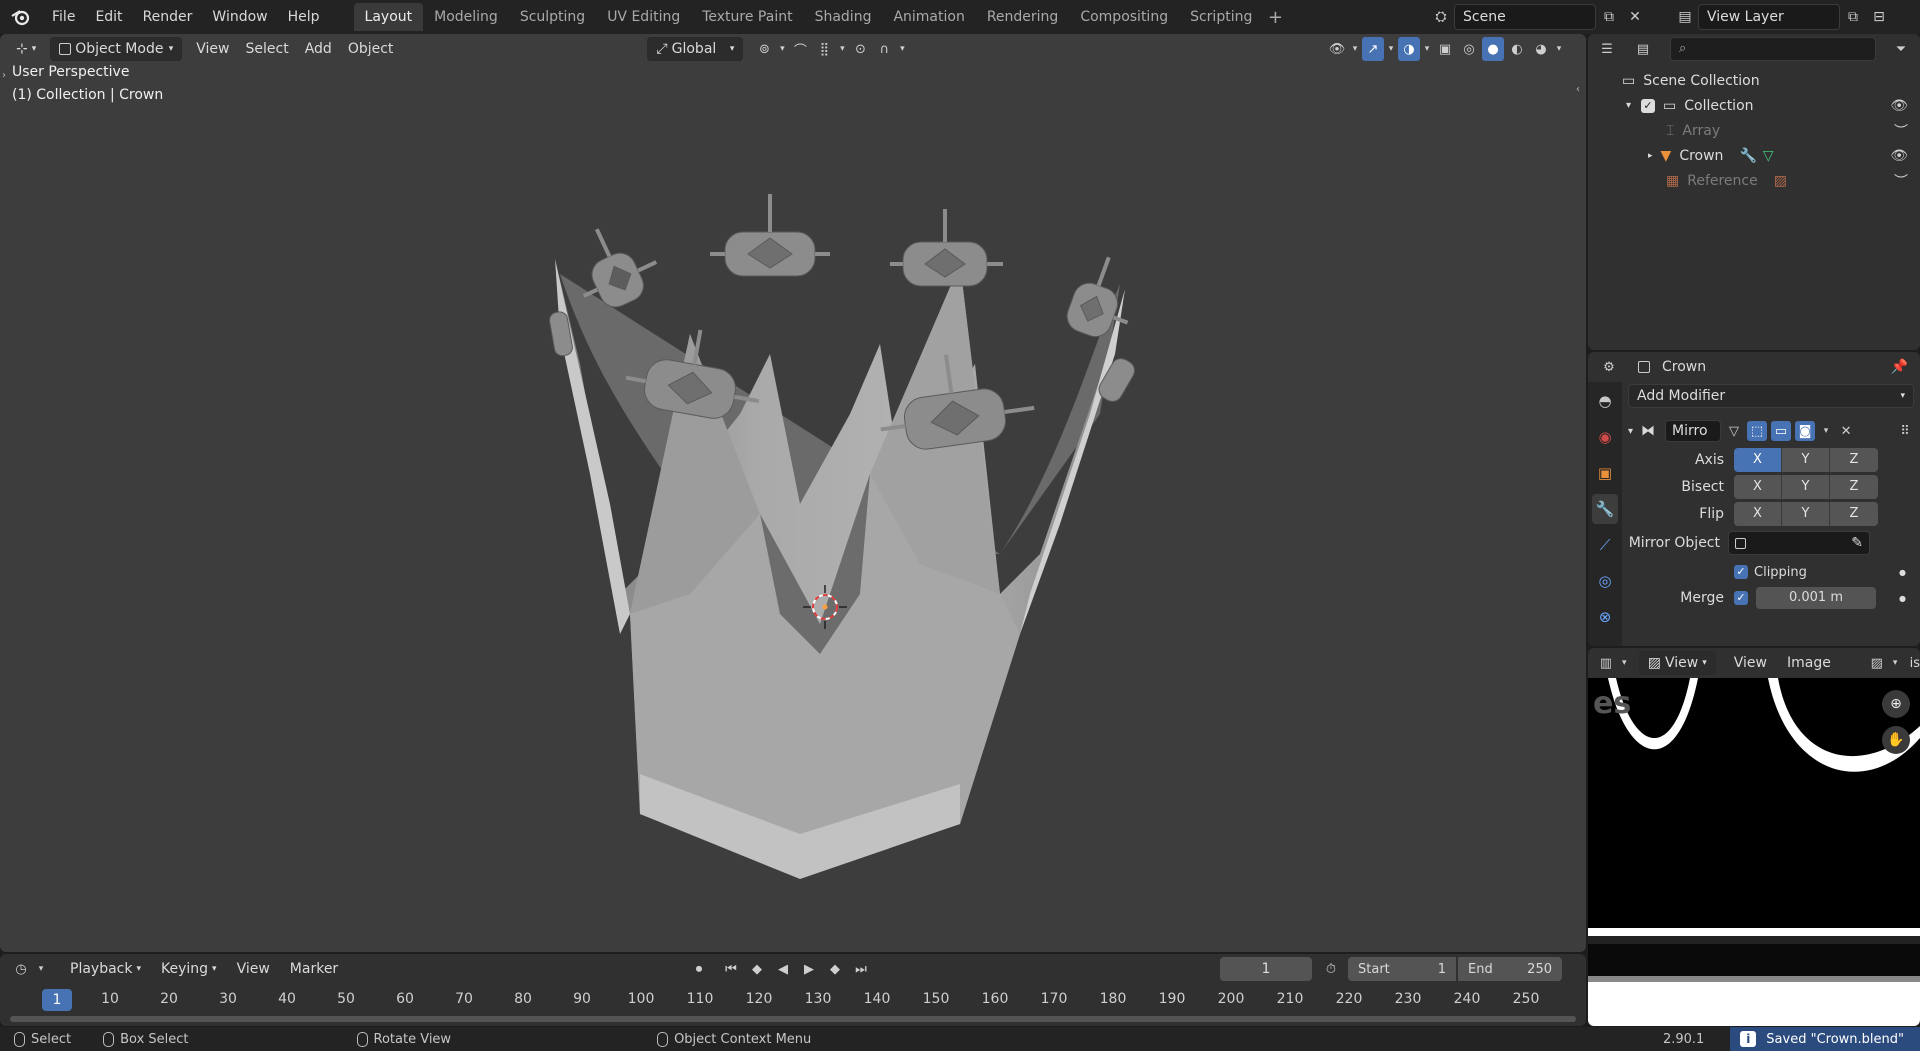 The width and height of the screenshot is (1920, 1051). What do you see at coordinates (1605, 581) in the screenshot?
I see `physics-tab-icon: ◎` at bounding box center [1605, 581].